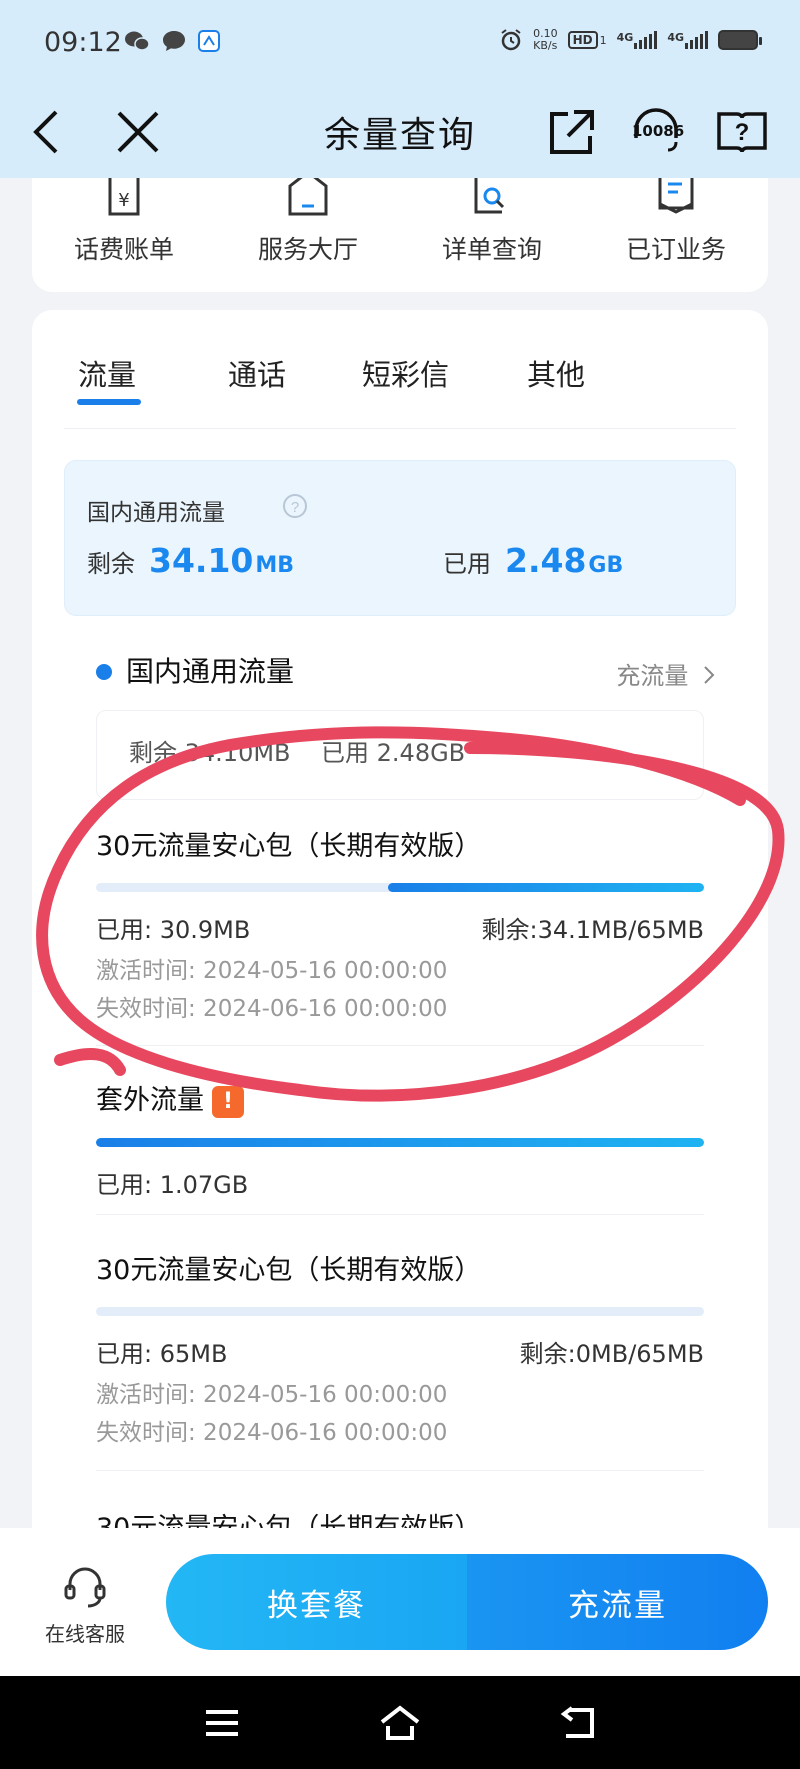 Image resolution: width=800 pixels, height=1769 pixels. What do you see at coordinates (297, 753) in the screenshot?
I see `section-summary-line: 剩余 34.10MB 已用 2.48GB` at bounding box center [297, 753].